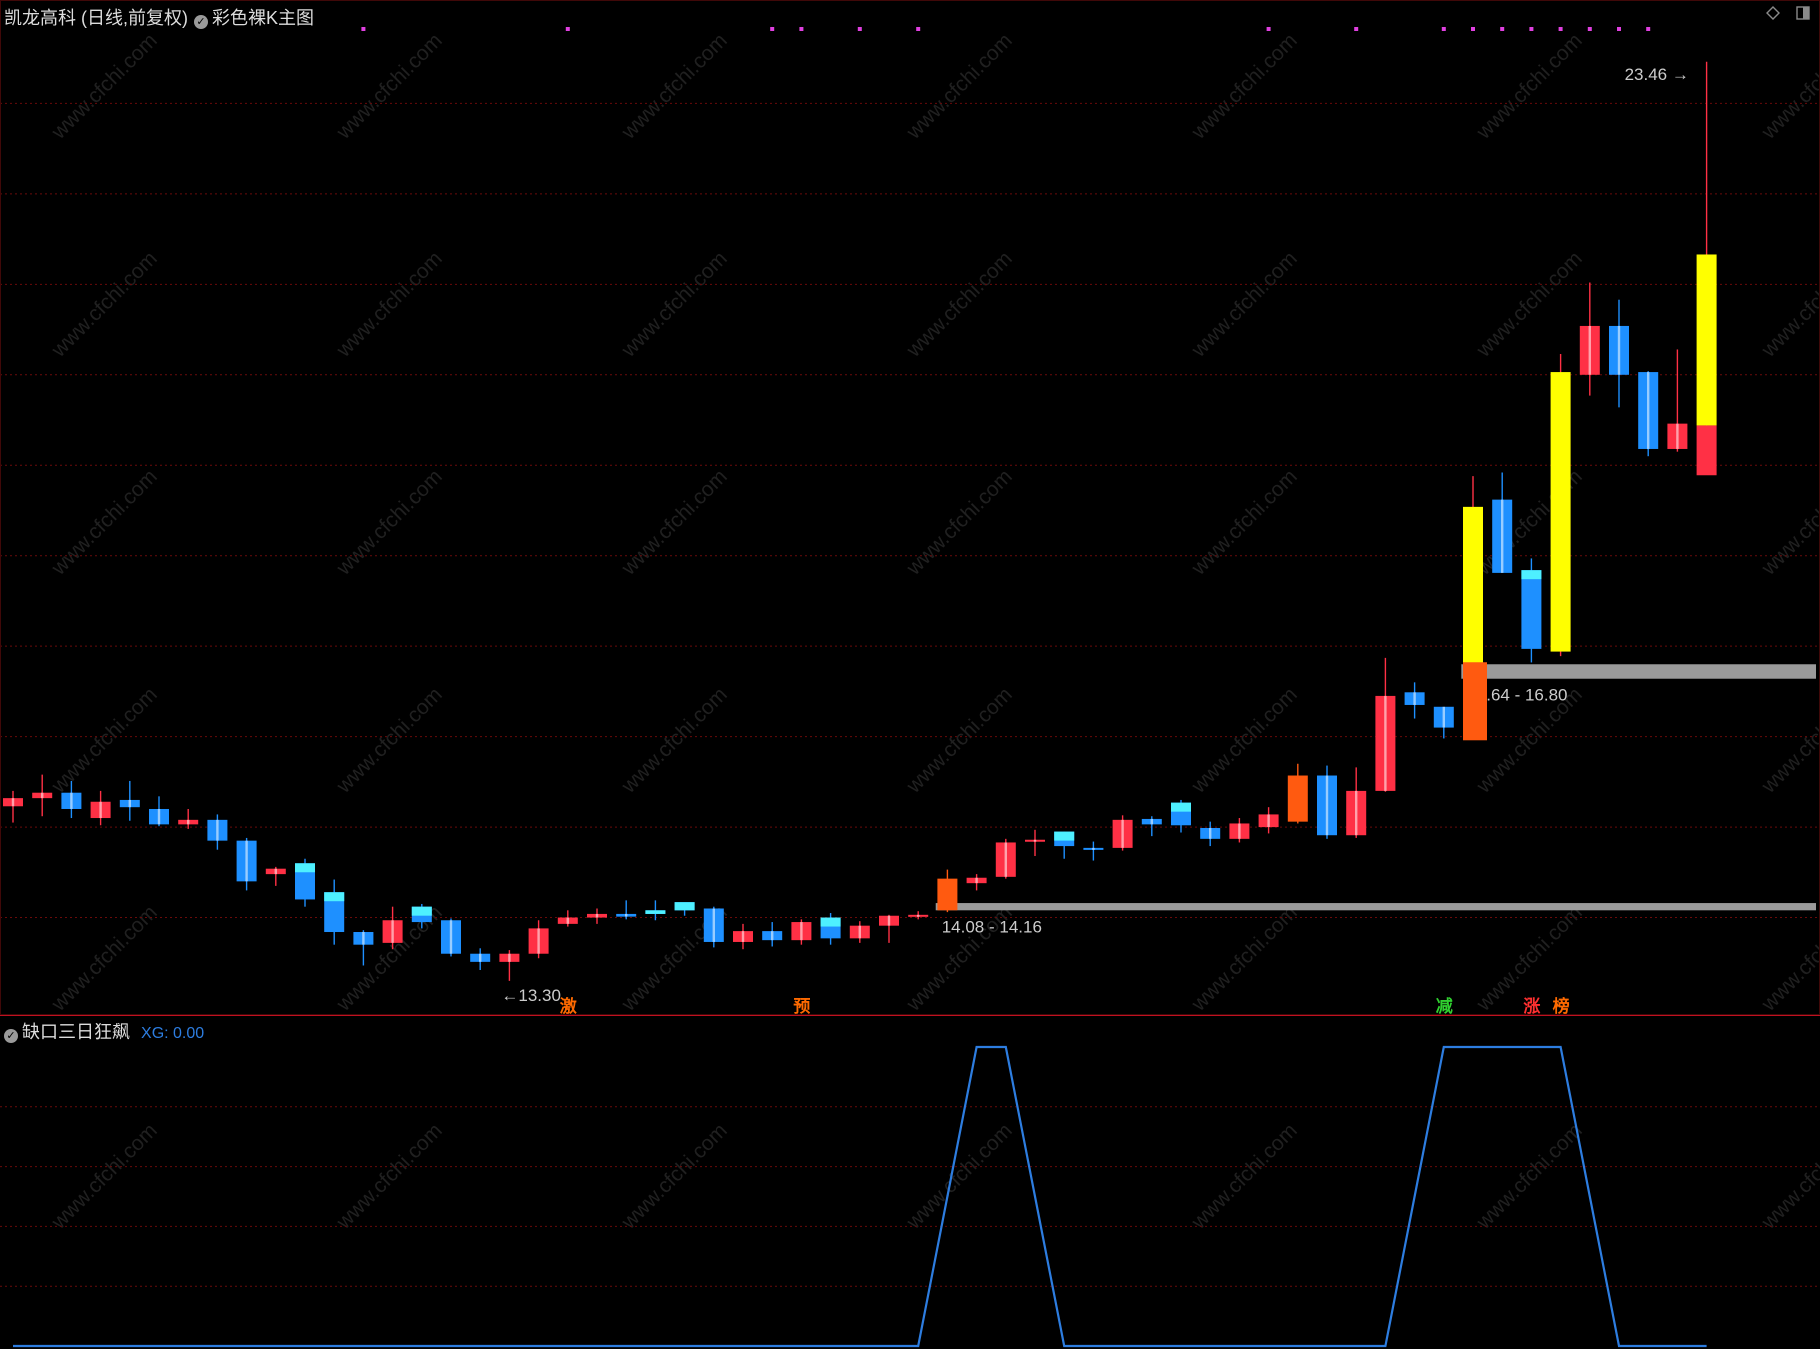  Describe the element at coordinates (568, 1006) in the screenshot. I see `signal-ji: 激` at that location.